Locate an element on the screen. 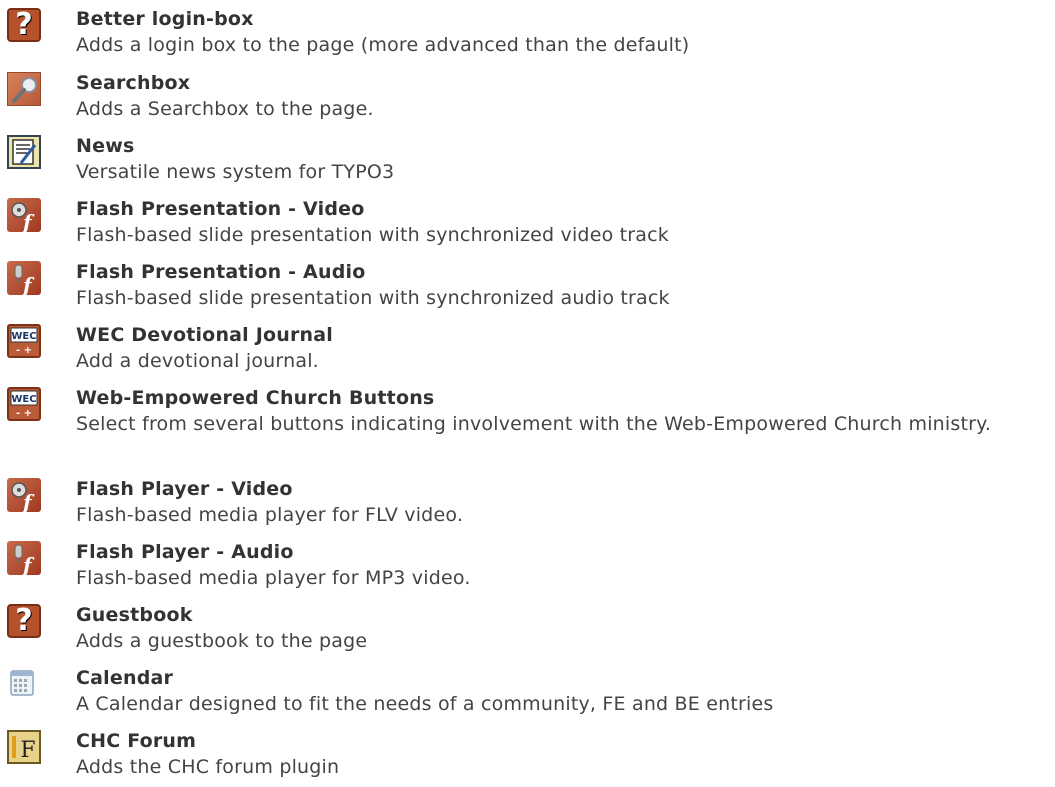 This screenshot has width=1055, height=787. calendar-icon is located at coordinates (22, 683).